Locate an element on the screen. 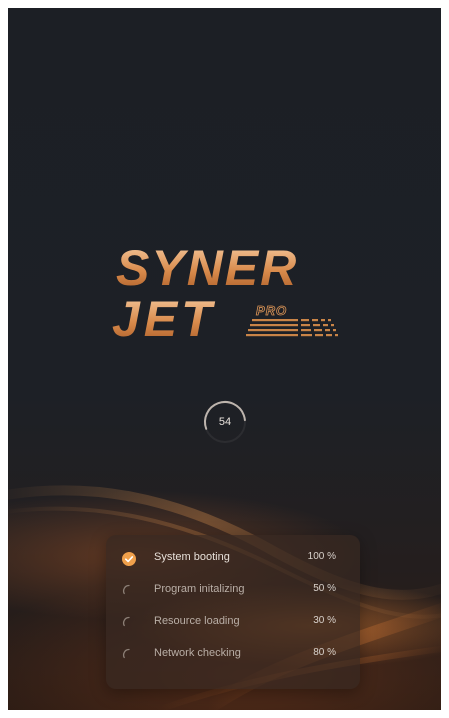  task-percent: 80 % is located at coordinates (324, 652).